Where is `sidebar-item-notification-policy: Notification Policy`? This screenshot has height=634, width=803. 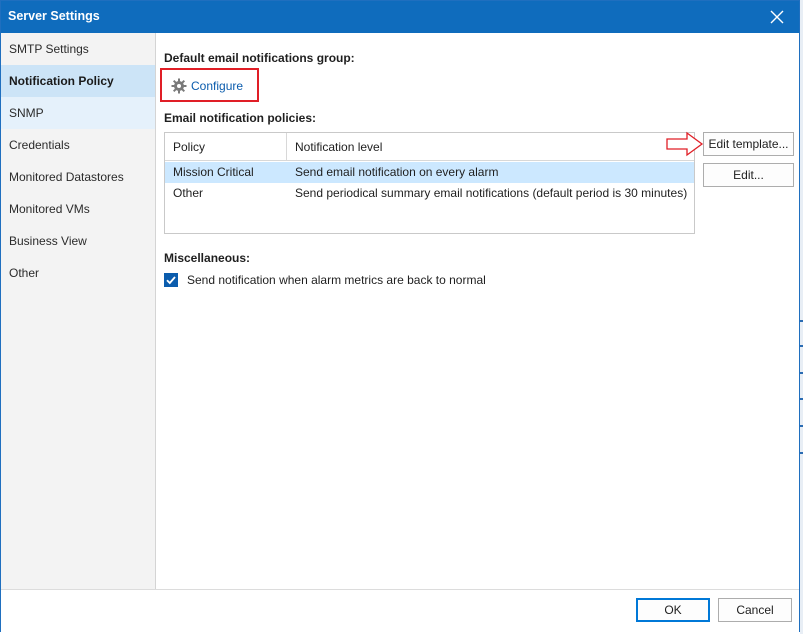
sidebar-item-notification-policy: Notification Policy is located at coordinates (78, 81).